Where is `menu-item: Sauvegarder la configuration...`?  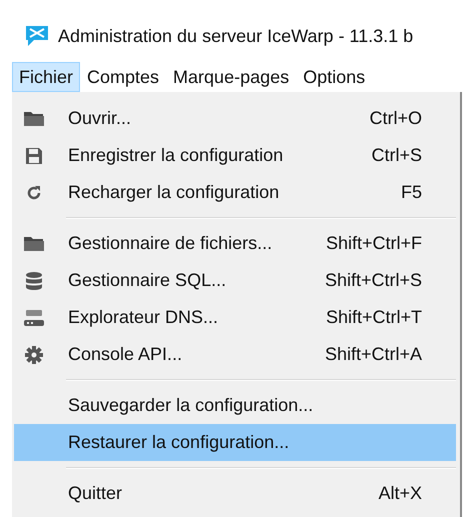
menu-item: Sauvegarder la configuration... is located at coordinates (235, 405).